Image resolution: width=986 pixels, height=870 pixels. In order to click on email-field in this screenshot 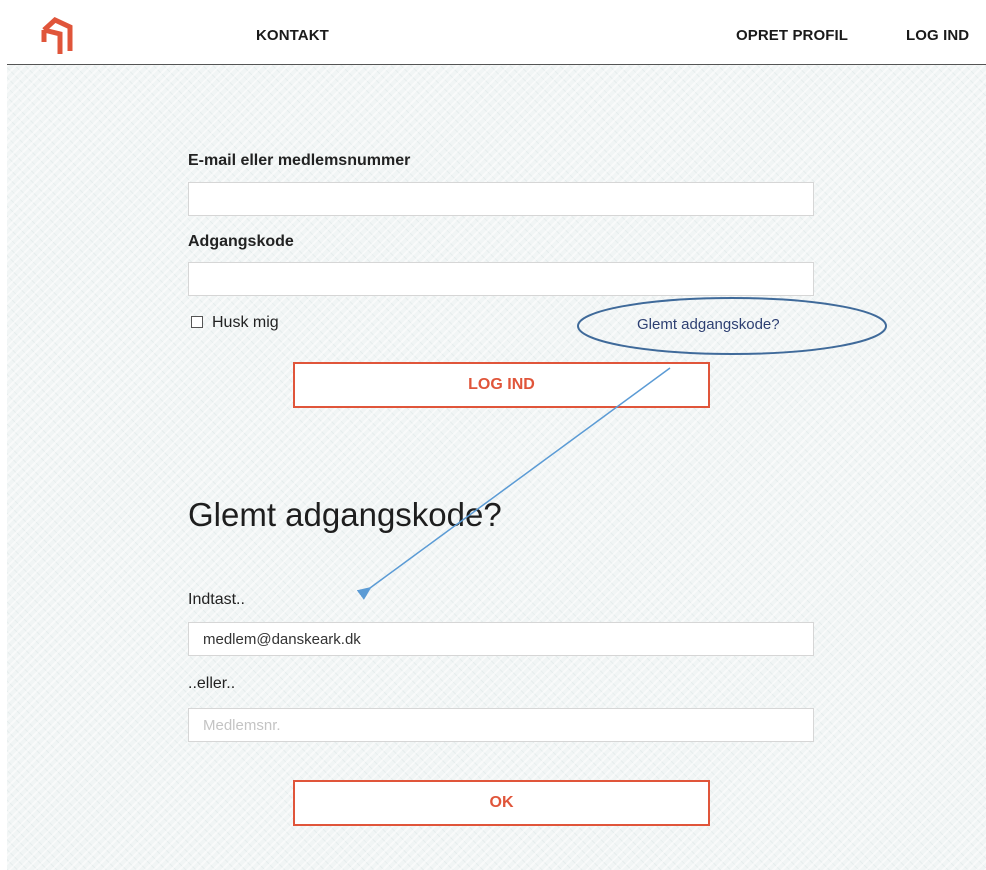, I will do `click(501, 199)`.